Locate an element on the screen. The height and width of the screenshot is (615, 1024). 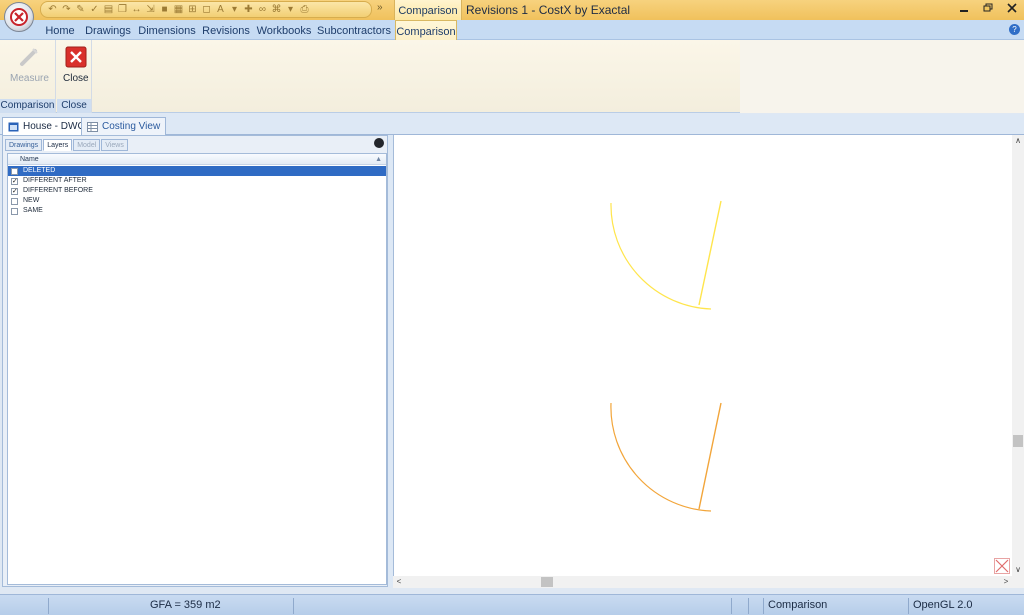
restore-icon is located at coordinates (988, 7).